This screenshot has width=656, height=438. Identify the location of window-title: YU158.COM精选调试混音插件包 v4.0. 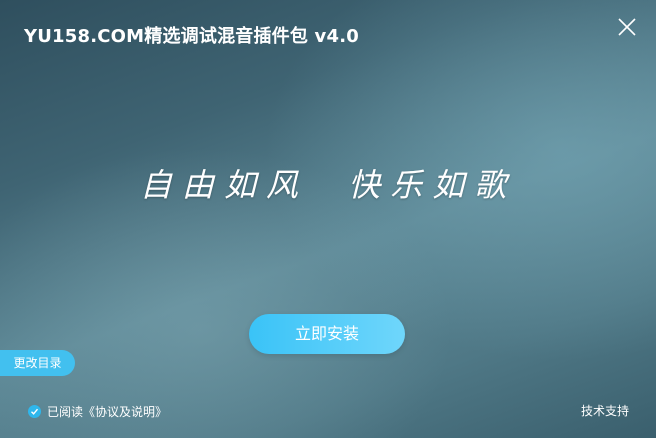
(191, 36).